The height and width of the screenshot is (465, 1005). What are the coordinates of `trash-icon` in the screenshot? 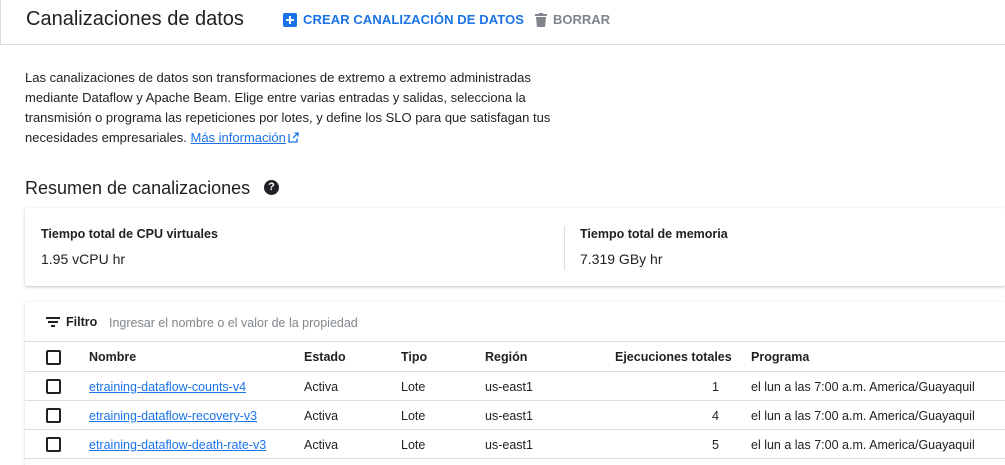 It's located at (541, 19).